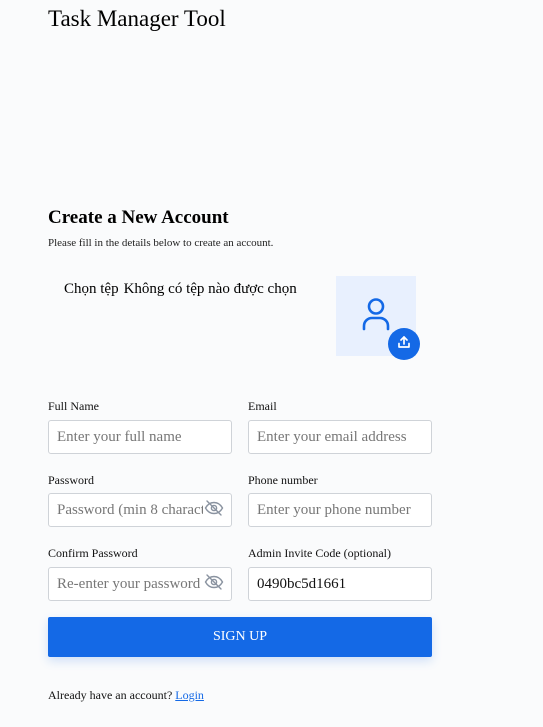  I want to click on invite-code-label: Admin Invite Code (optional), so click(319, 553).